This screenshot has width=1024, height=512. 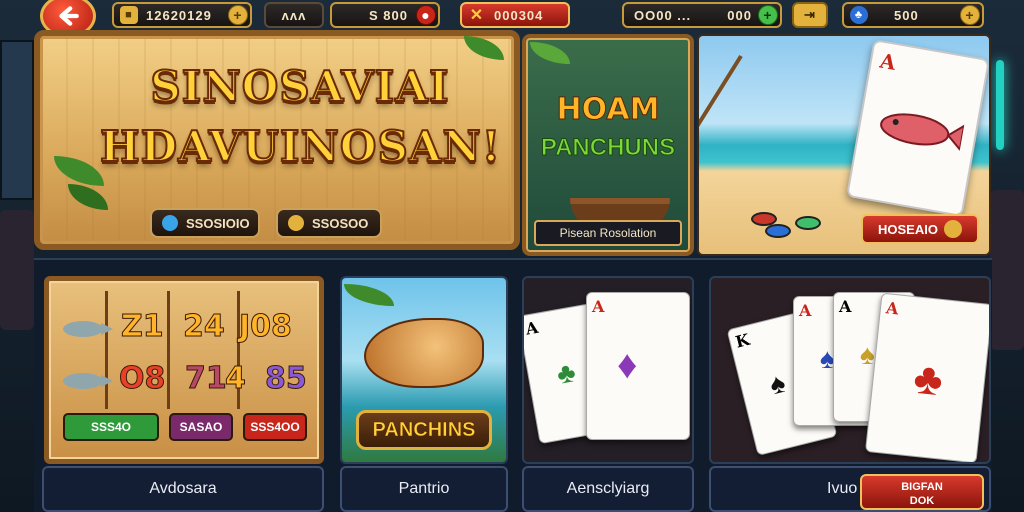 What do you see at coordinates (129, 15) in the screenshot?
I see `coin-icon: ■` at bounding box center [129, 15].